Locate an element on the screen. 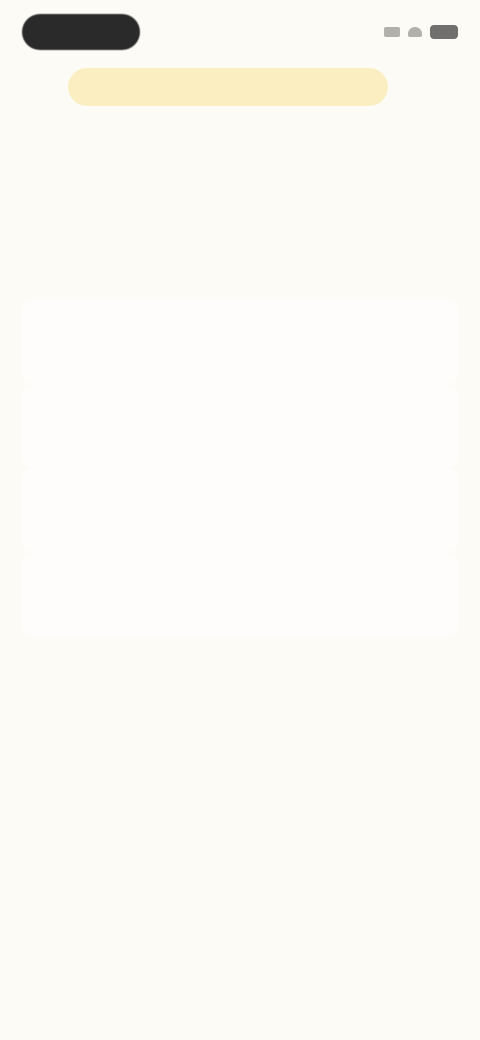  signal-icon is located at coordinates (392, 32).